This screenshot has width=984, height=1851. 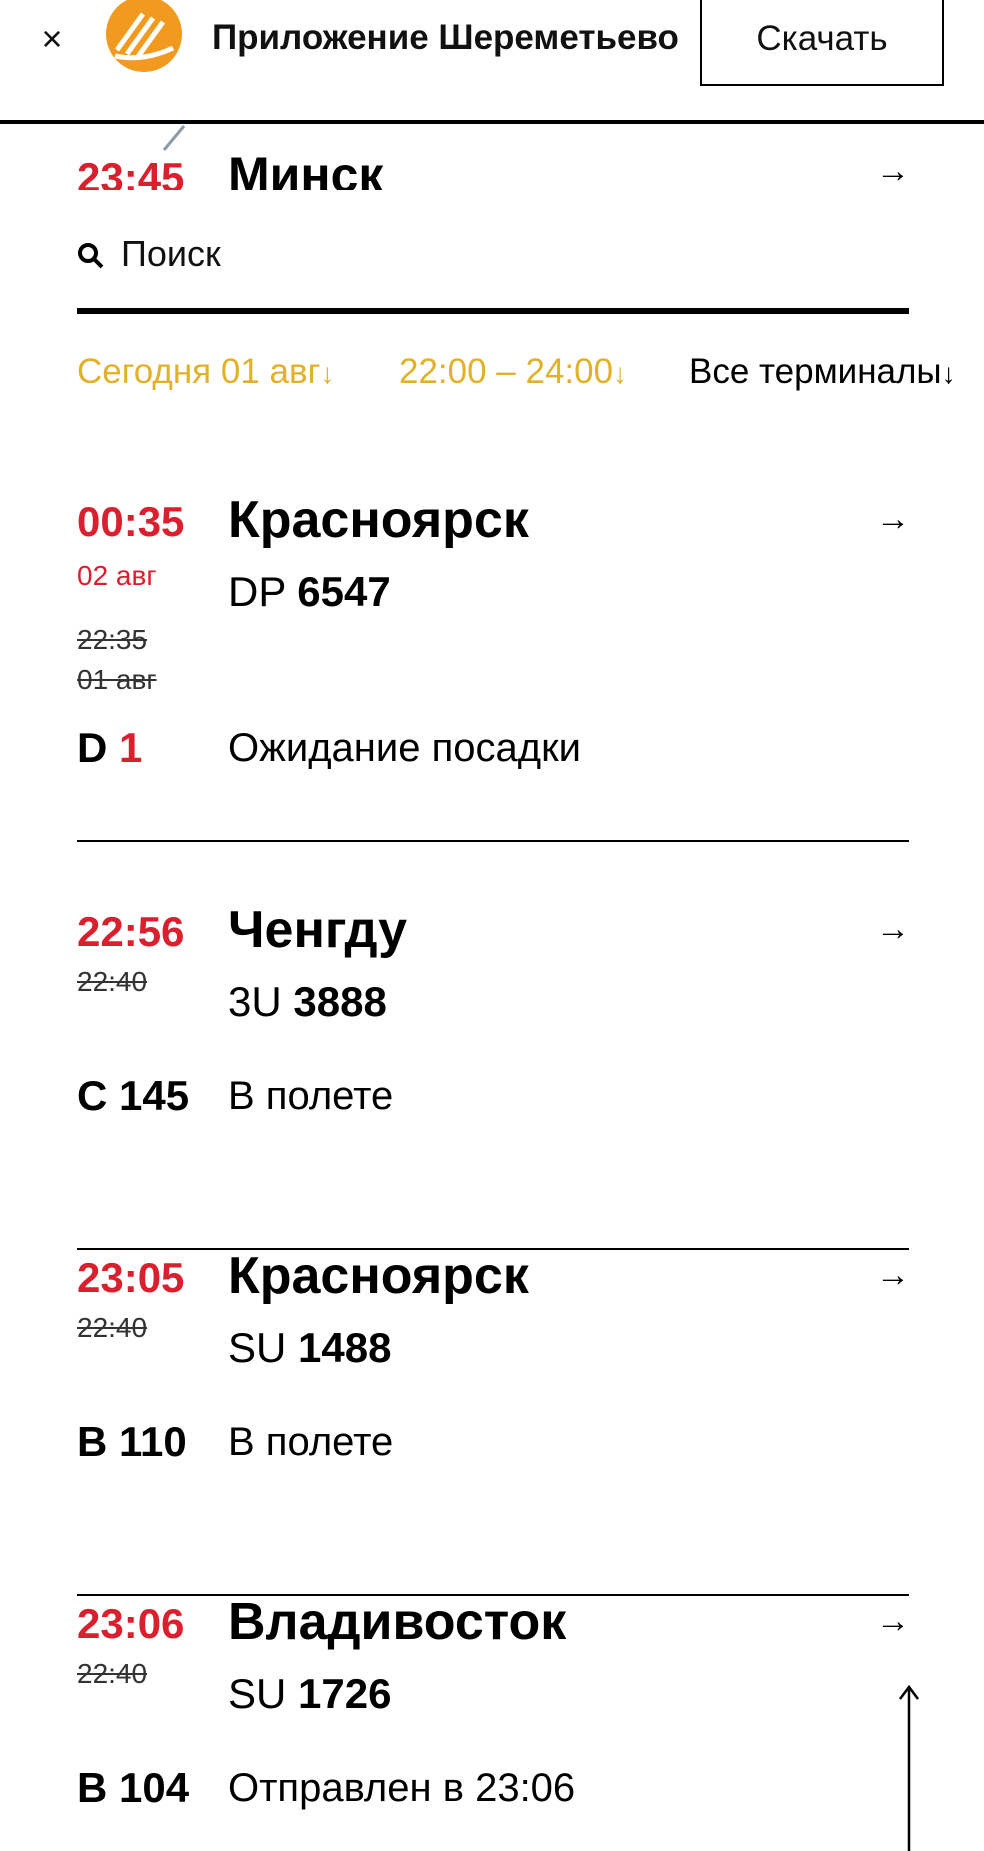 What do you see at coordinates (92, 747) in the screenshot?
I see `gate-letter: D` at bounding box center [92, 747].